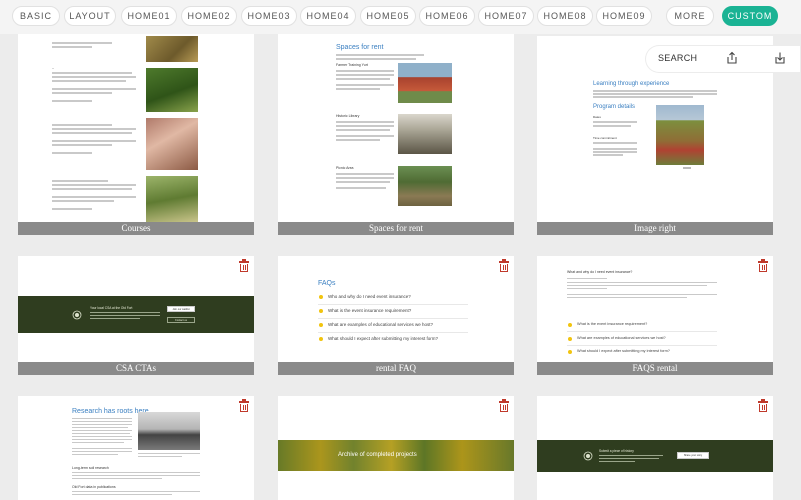 Image resolution: width=801 pixels, height=500 pixels. What do you see at coordinates (348, 116) in the screenshot?
I see `space-title: Historic Library` at bounding box center [348, 116].